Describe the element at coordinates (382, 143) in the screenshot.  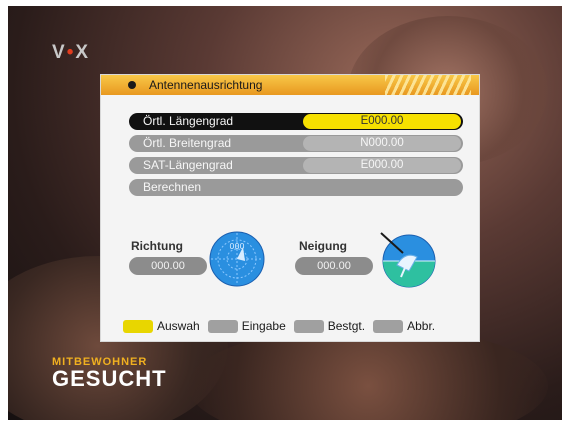
I see `local-latitude-value: N000.00` at that location.